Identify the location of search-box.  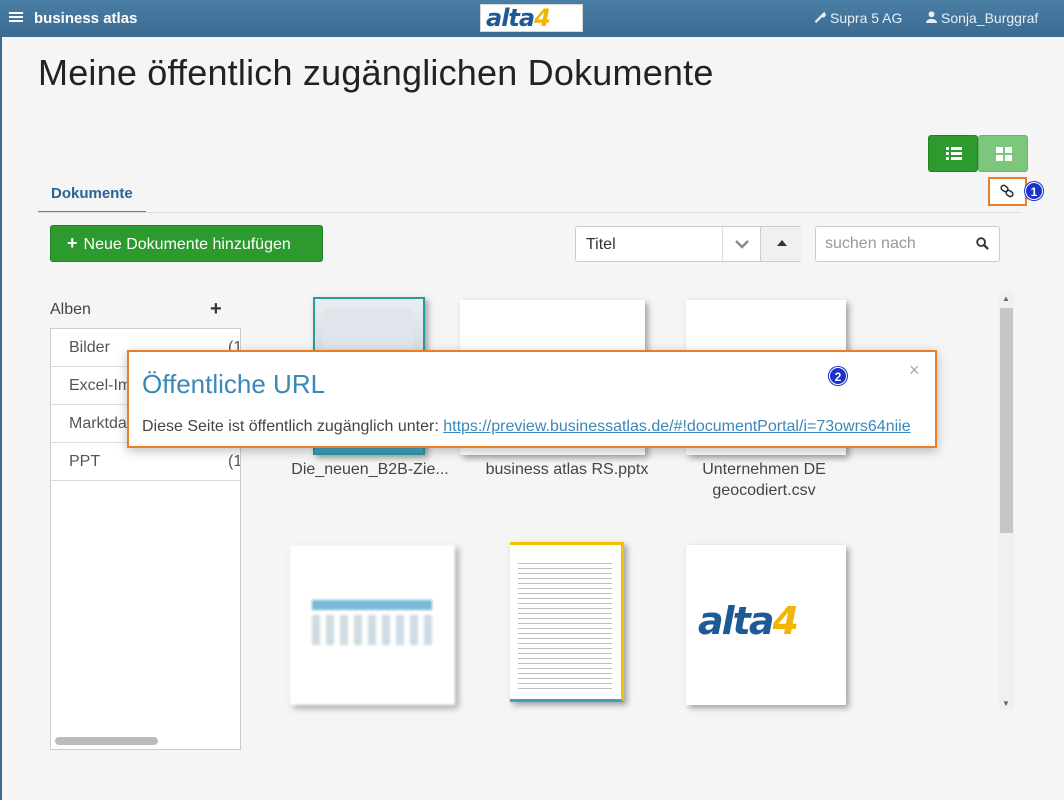
(907, 244).